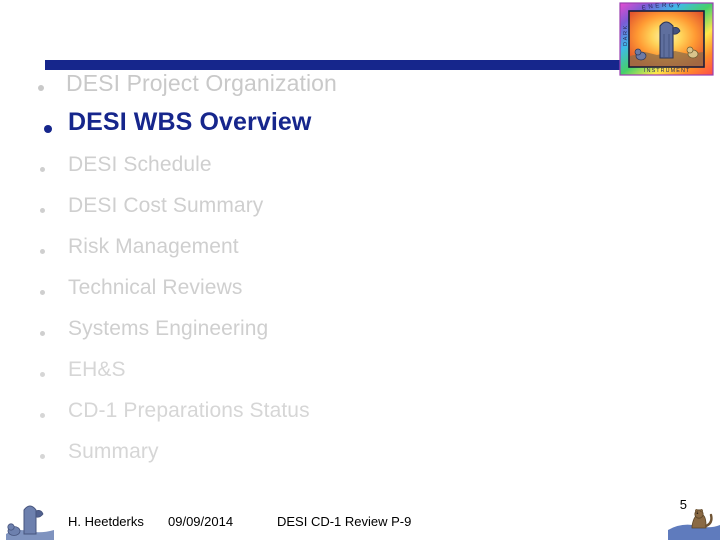 The width and height of the screenshot is (720, 540). I want to click on outline-item-label: DESI Project Organization, so click(201, 83).